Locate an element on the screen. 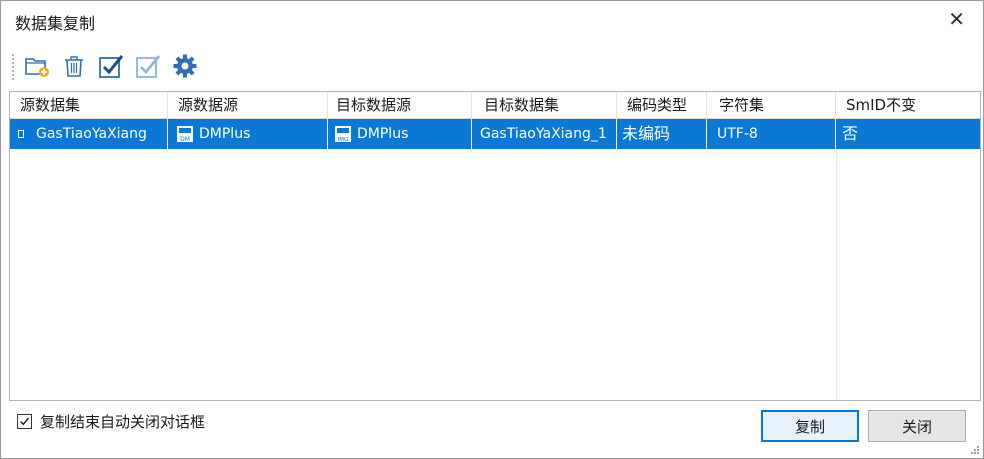 The image size is (984, 459). svg-text: DM is located at coordinates (185, 139).